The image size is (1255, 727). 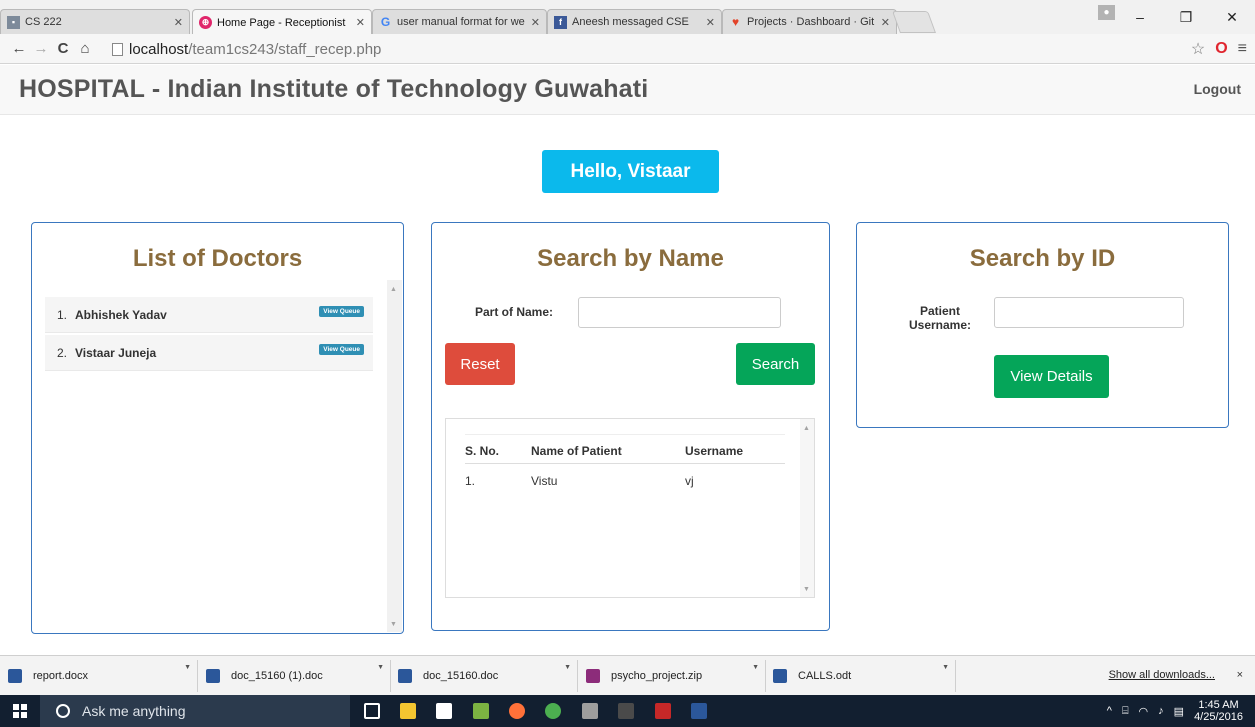 I want to click on table-cell: vj, so click(x=689, y=481).